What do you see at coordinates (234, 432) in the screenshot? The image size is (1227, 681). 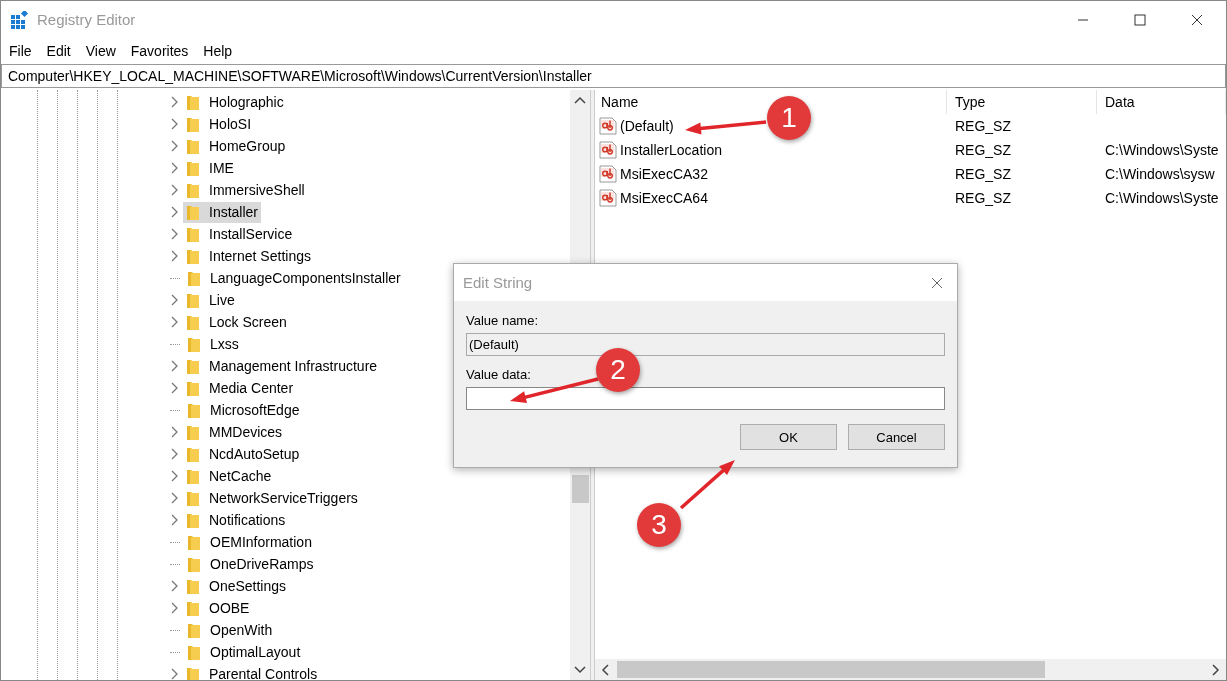 I see `tree-item: MMDevices` at bounding box center [234, 432].